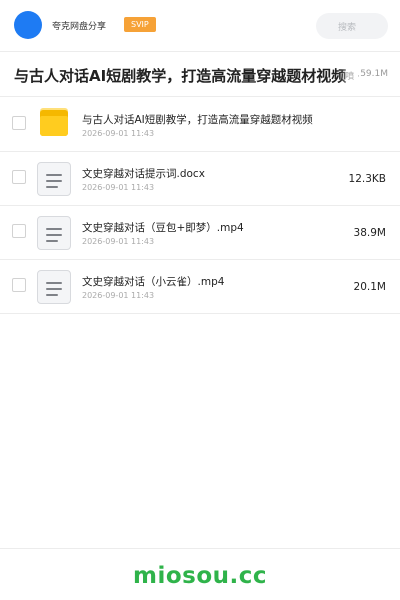 The image size is (400, 600). Describe the element at coordinates (347, 28) in the screenshot. I see `search-label: 搜索` at that location.